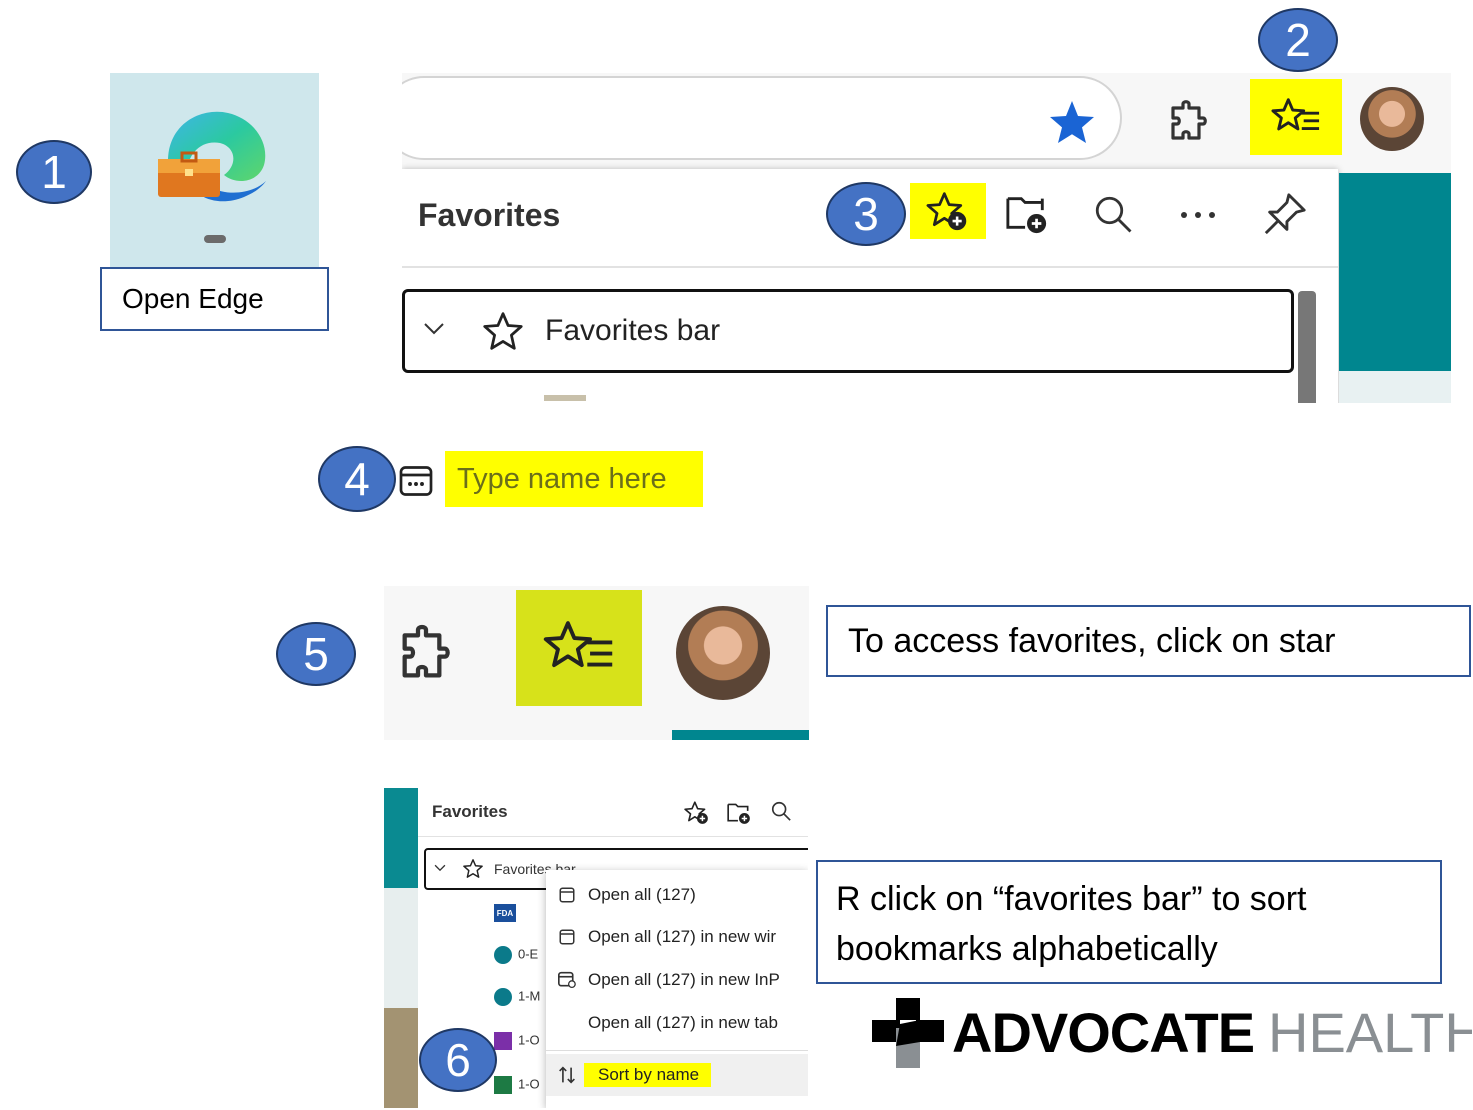 This screenshot has height=1110, width=1473. What do you see at coordinates (516, 955) in the screenshot?
I see `list-item: 0-E` at bounding box center [516, 955].